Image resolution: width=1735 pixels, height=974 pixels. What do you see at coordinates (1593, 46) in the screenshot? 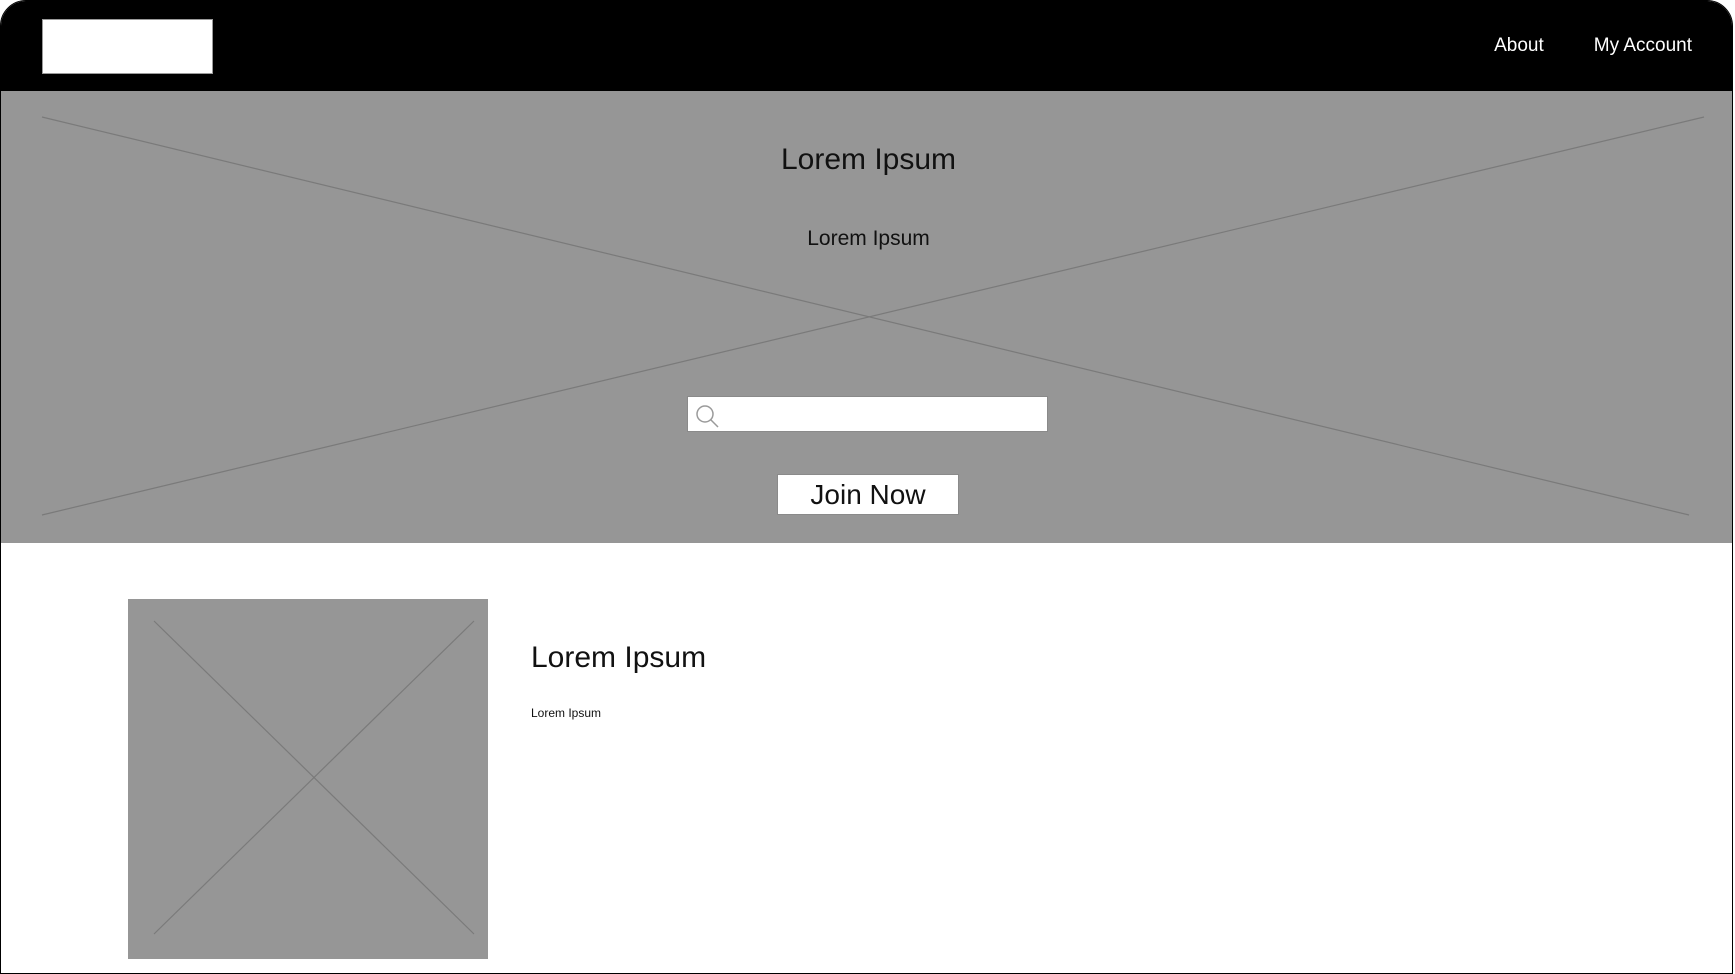
I see `main-nav: About My Account` at bounding box center [1593, 46].